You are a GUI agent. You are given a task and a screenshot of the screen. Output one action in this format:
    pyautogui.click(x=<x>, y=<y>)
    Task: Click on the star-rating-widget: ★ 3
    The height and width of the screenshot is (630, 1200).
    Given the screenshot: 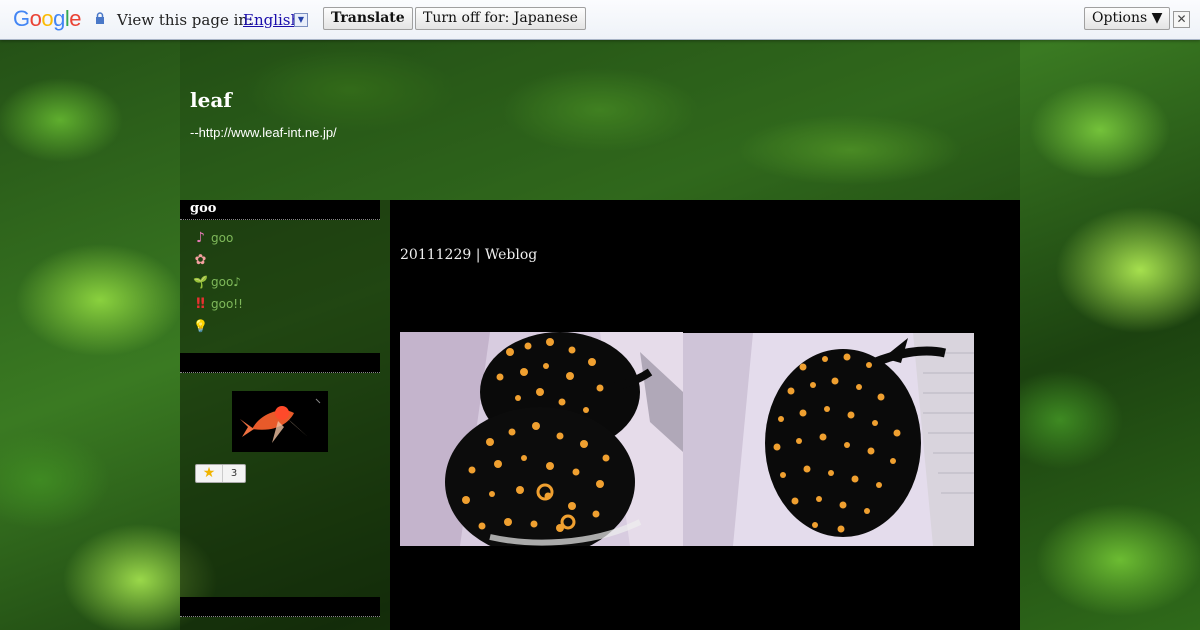 What is the action you would take?
    pyautogui.click(x=220, y=473)
    